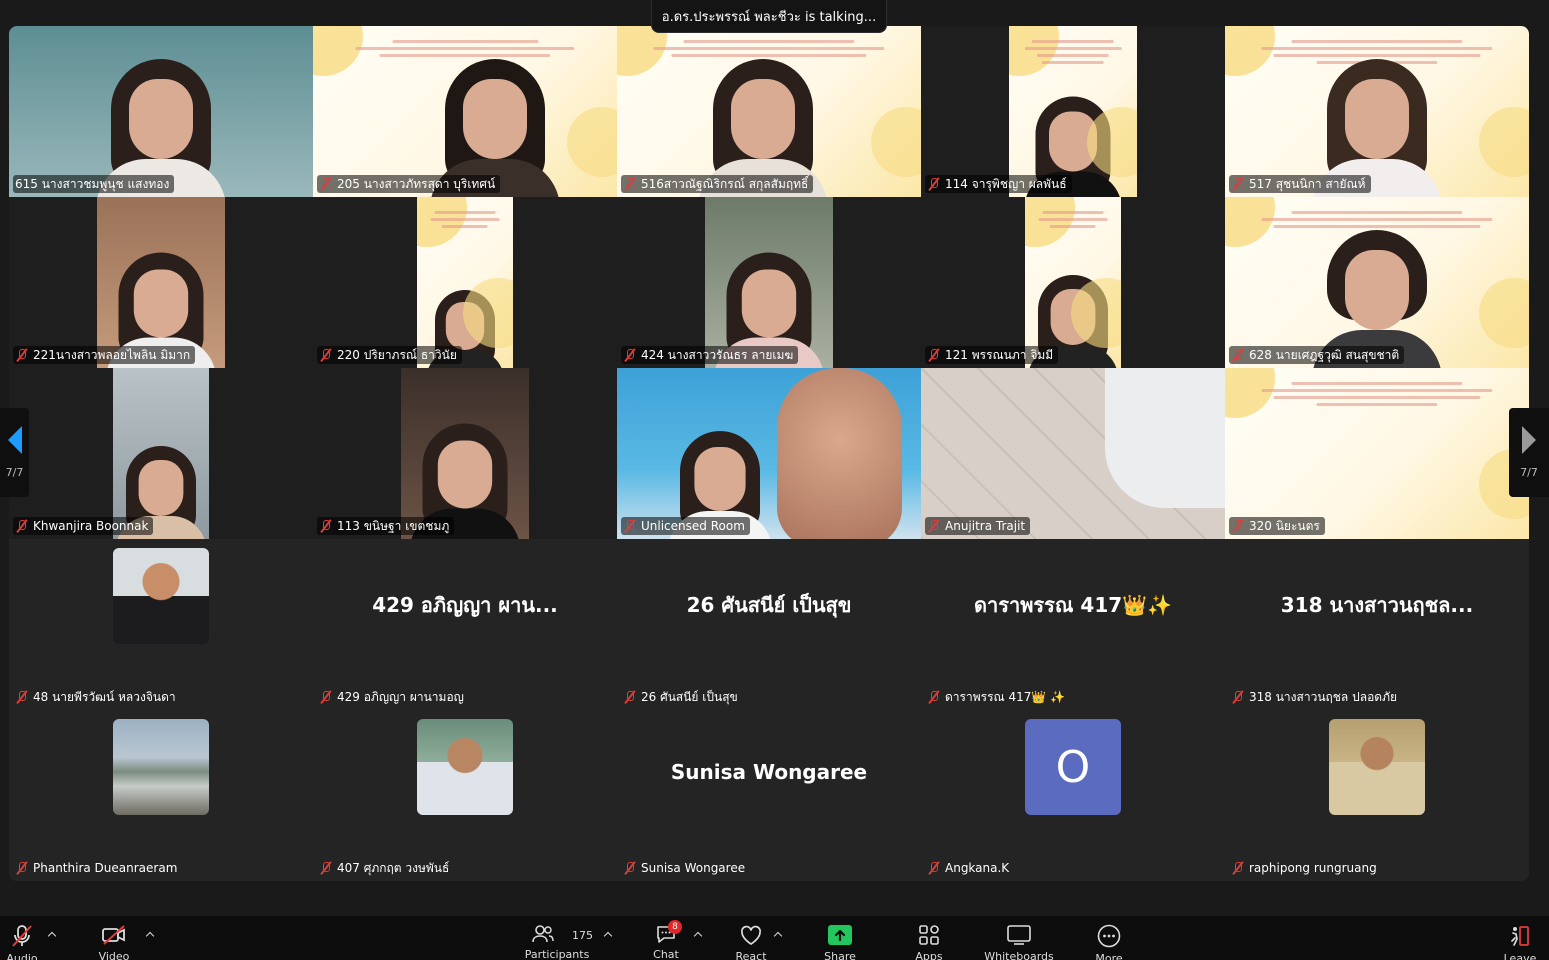  Describe the element at coordinates (1019, 935) in the screenshot. I see `whiteboard-icon` at that location.